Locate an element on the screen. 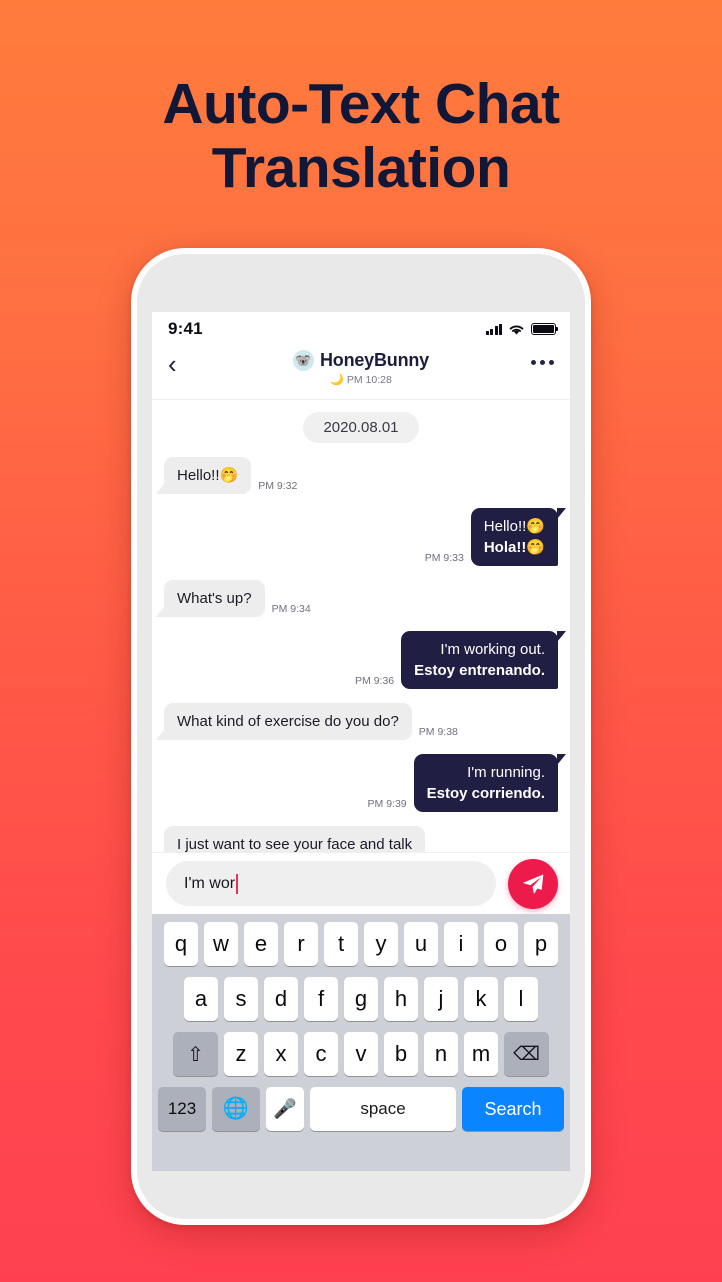 The height and width of the screenshot is (1282, 722). key-l: l is located at coordinates (521, 999).